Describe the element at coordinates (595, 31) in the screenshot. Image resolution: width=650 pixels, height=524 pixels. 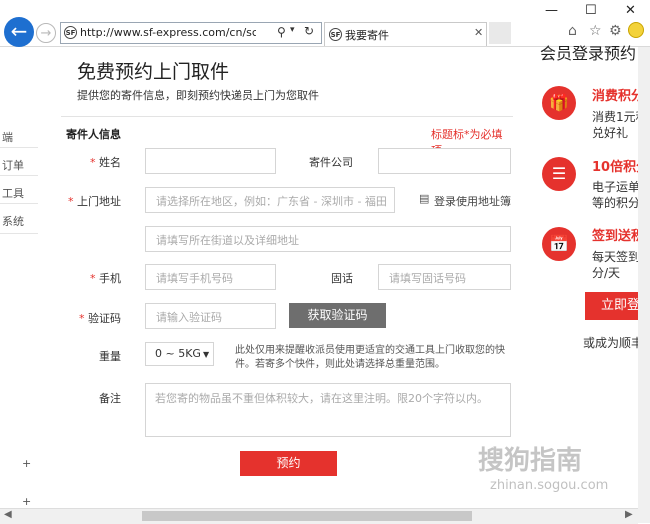
I see `star-icon: ☆` at that location.